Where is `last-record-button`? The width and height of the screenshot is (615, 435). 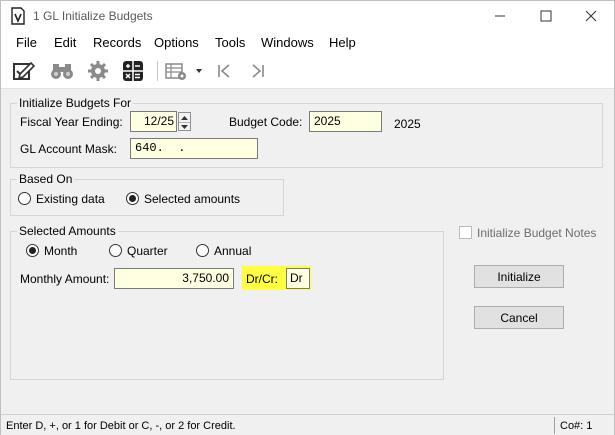
last-record-button is located at coordinates (258, 71).